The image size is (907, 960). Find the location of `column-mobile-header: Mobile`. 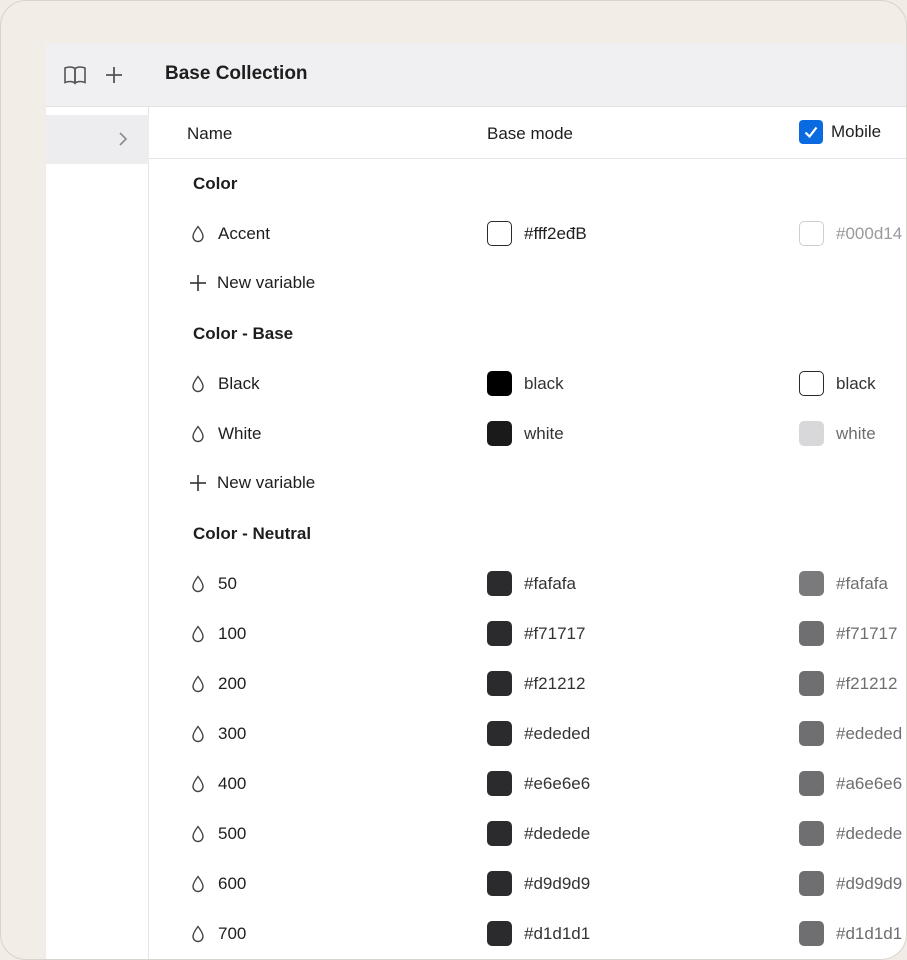

column-mobile-header: Mobile is located at coordinates (840, 132).